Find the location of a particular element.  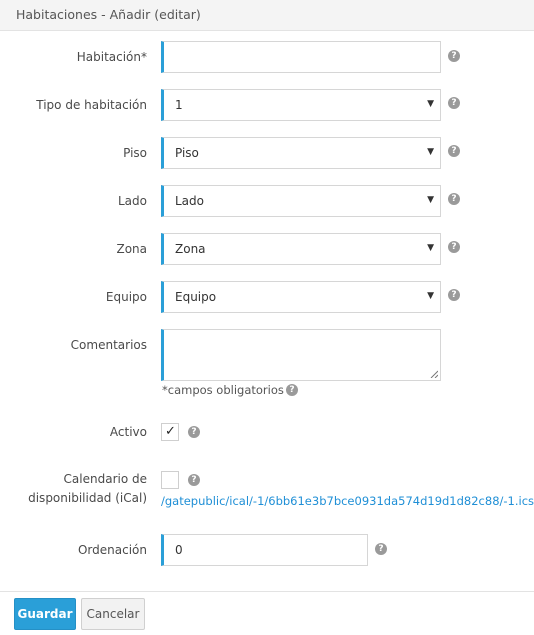

tipo-habitacion-select: 1 ▼ is located at coordinates (301, 105).